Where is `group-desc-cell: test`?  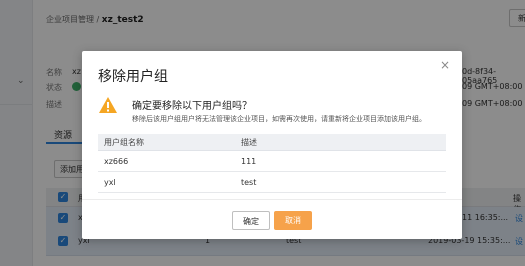
group-desc-cell: test is located at coordinates (340, 182).